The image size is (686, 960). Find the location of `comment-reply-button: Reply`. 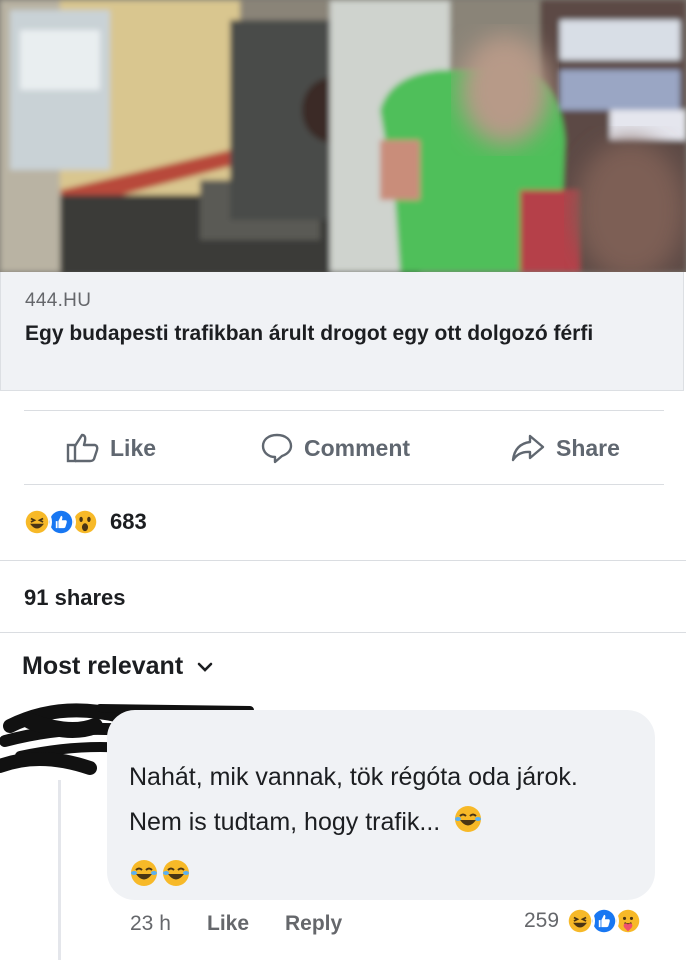

comment-reply-button: Reply is located at coordinates (313, 924).